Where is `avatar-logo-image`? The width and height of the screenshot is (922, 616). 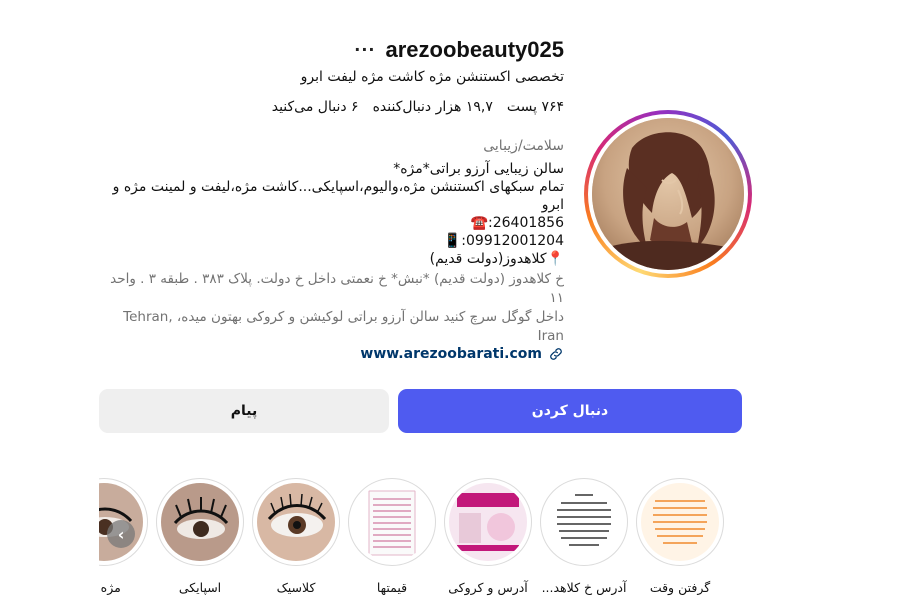 avatar-logo-image is located at coordinates (668, 194).